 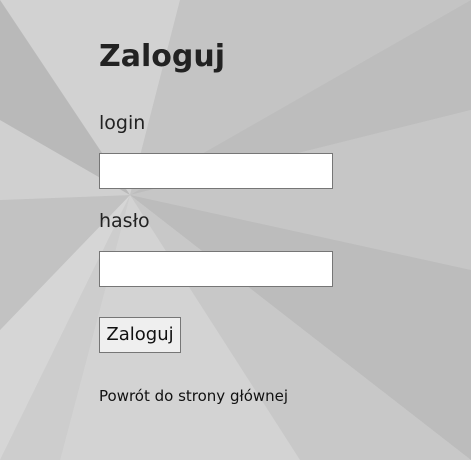 I want to click on password-input, so click(x=216, y=269).